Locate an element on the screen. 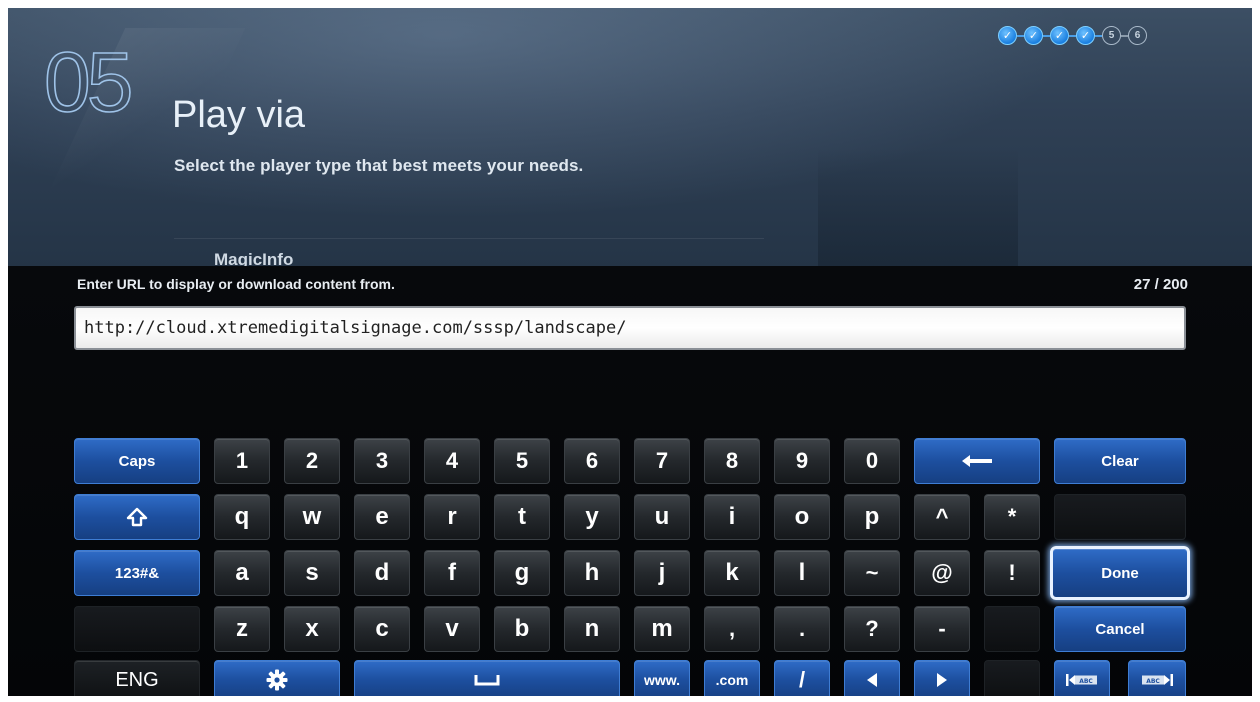 This screenshot has width=1260, height=702. done-button: Done is located at coordinates (1120, 573).